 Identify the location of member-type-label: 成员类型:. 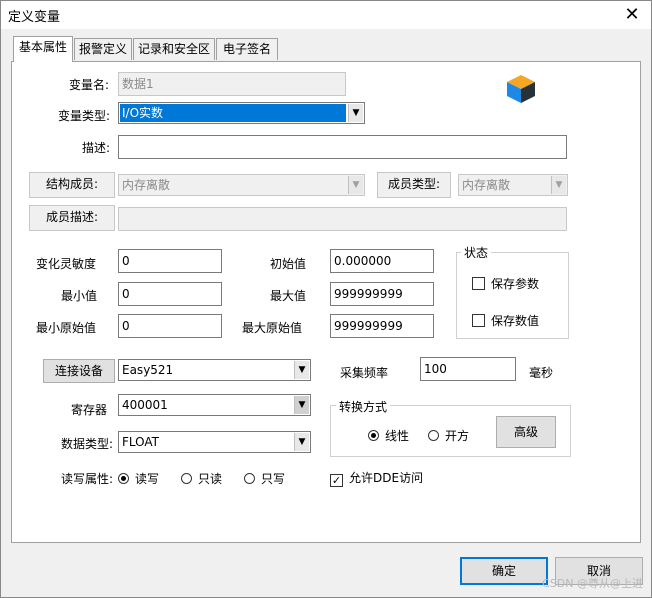
(414, 185).